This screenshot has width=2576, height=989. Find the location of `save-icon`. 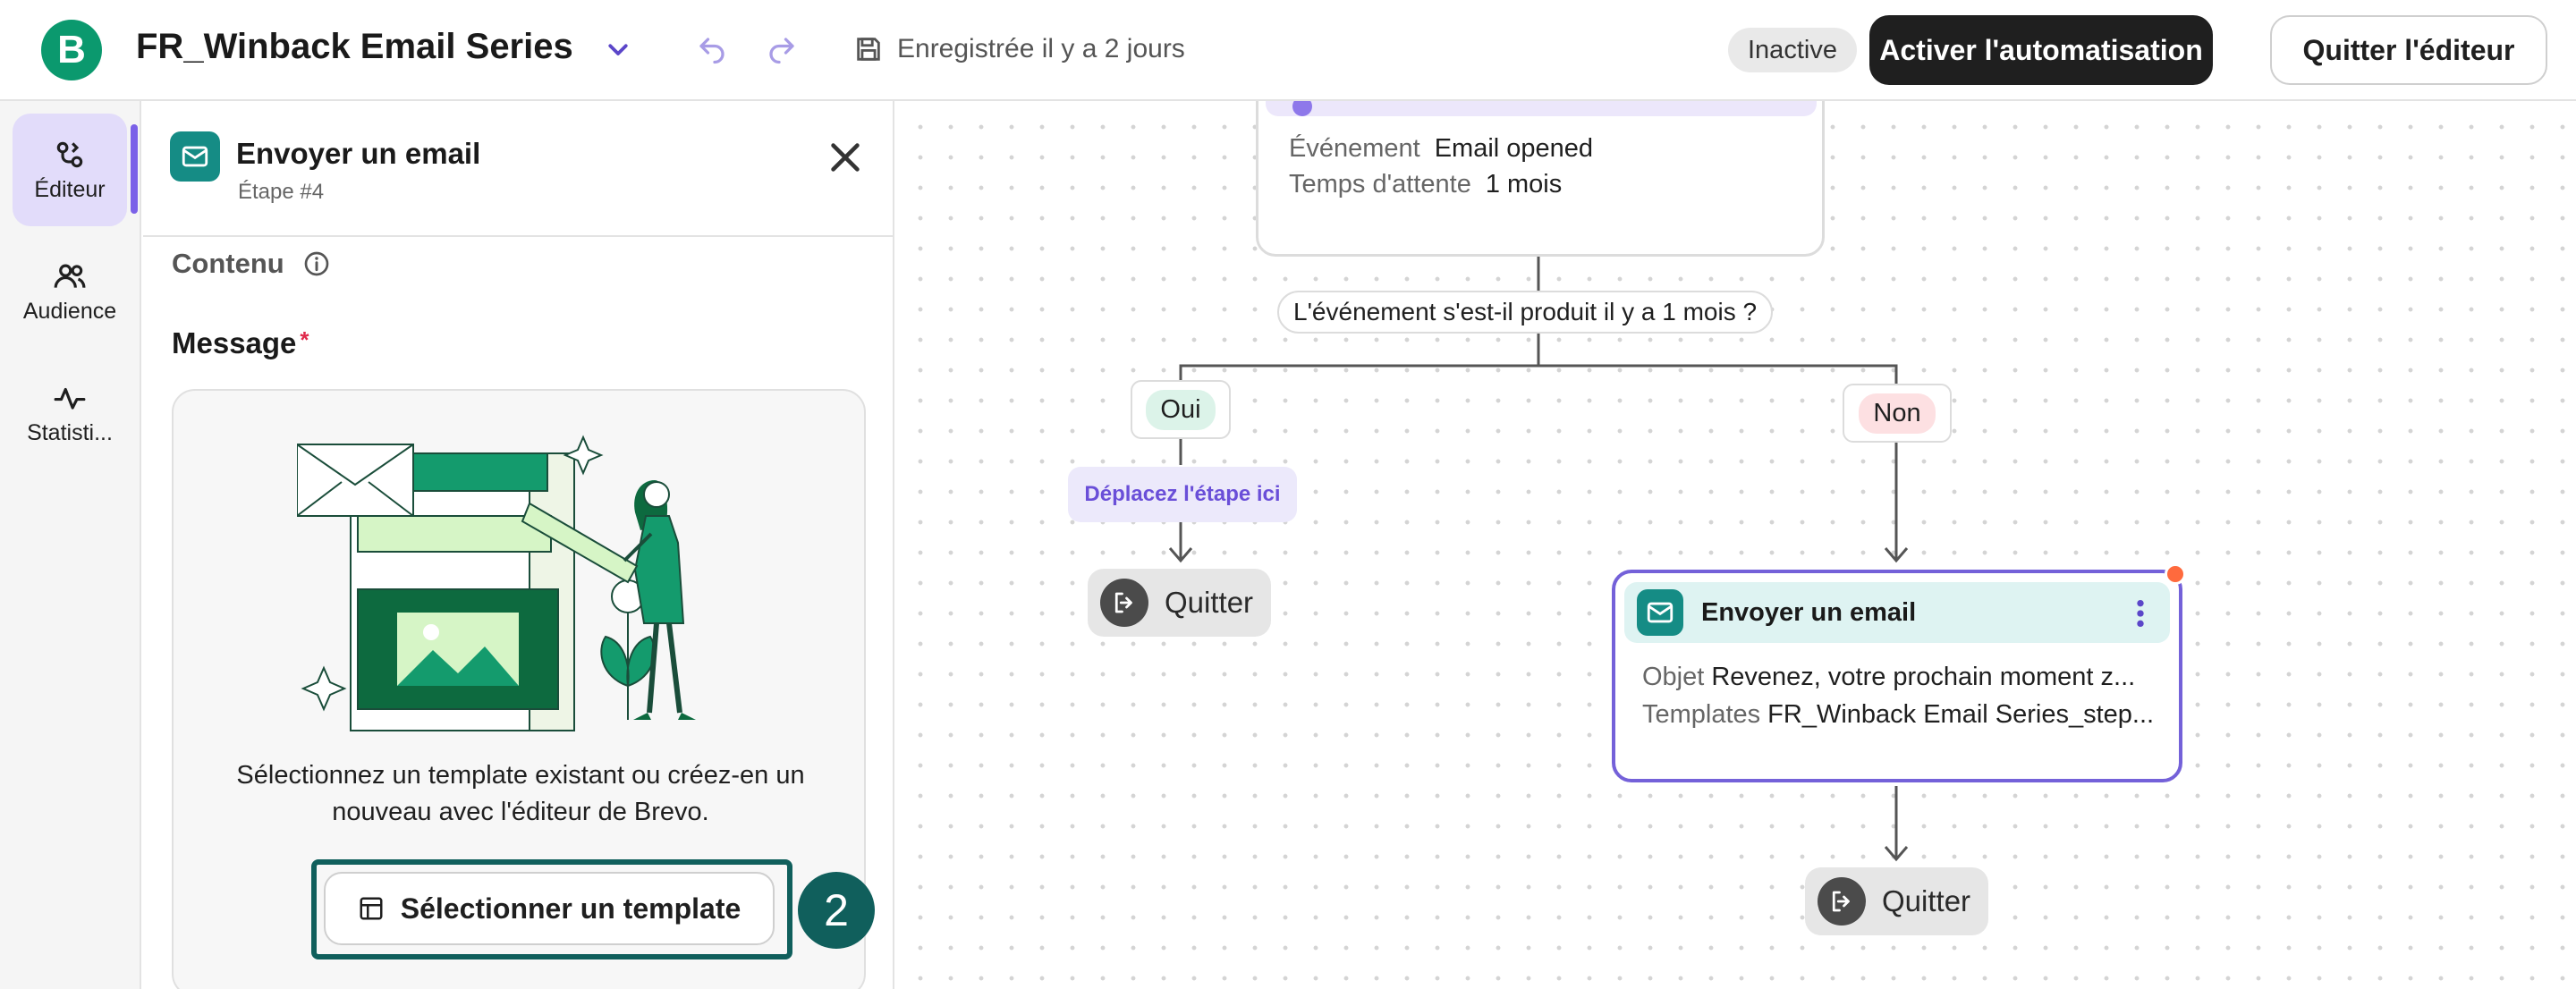

save-icon is located at coordinates (868, 49).